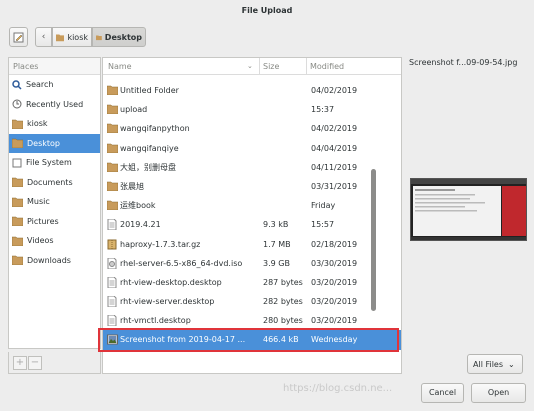 This screenshot has width=534, height=411. What do you see at coordinates (54, 124) in the screenshot?
I see `sidebar-item-kiosk: kiosk` at bounding box center [54, 124].